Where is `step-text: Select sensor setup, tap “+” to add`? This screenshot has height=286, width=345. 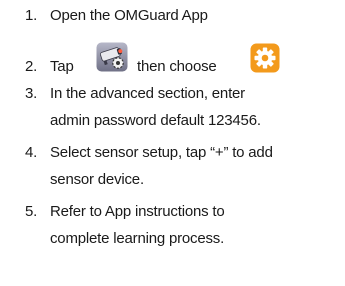 step-text: Select sensor setup, tap “+” to add is located at coordinates (161, 152).